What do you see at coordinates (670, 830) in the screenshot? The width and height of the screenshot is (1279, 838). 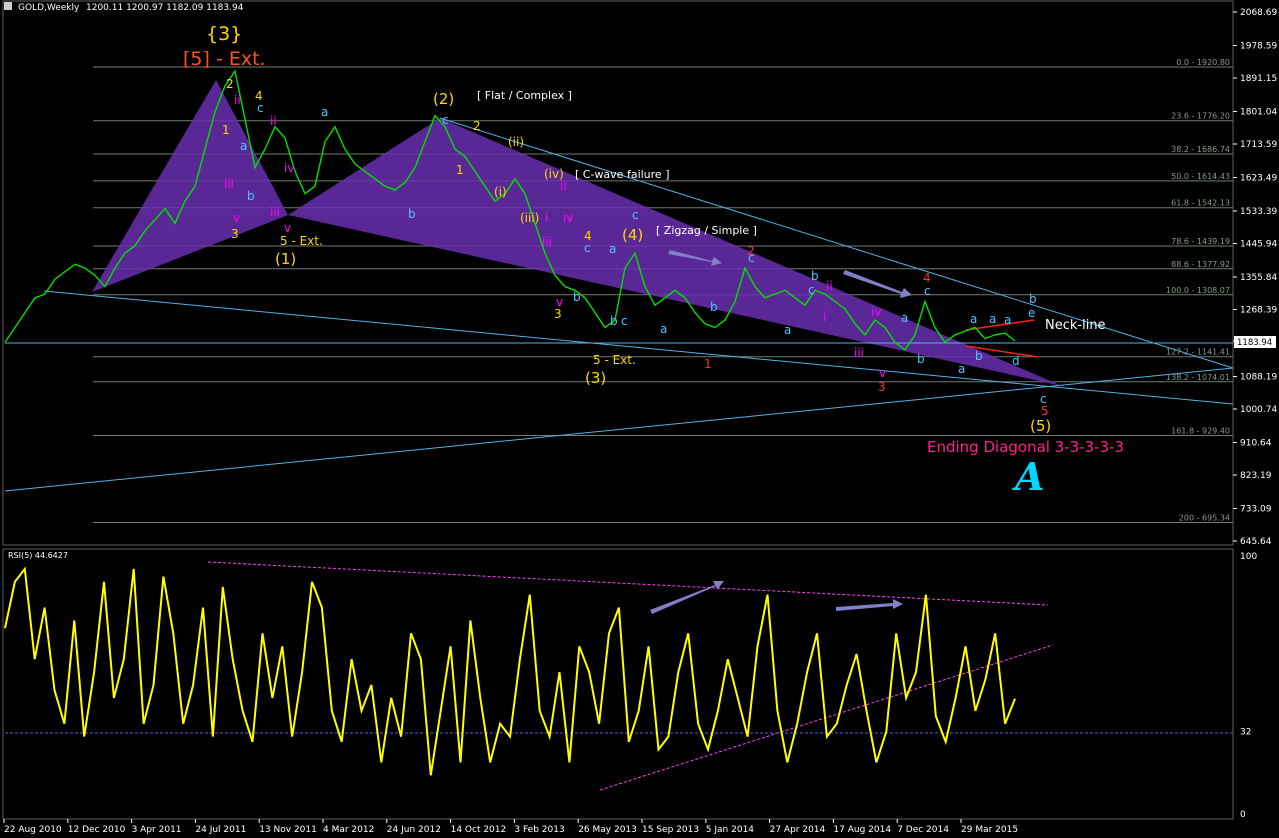 I see `time-axis-label: 15 Sep 2013` at bounding box center [670, 830].